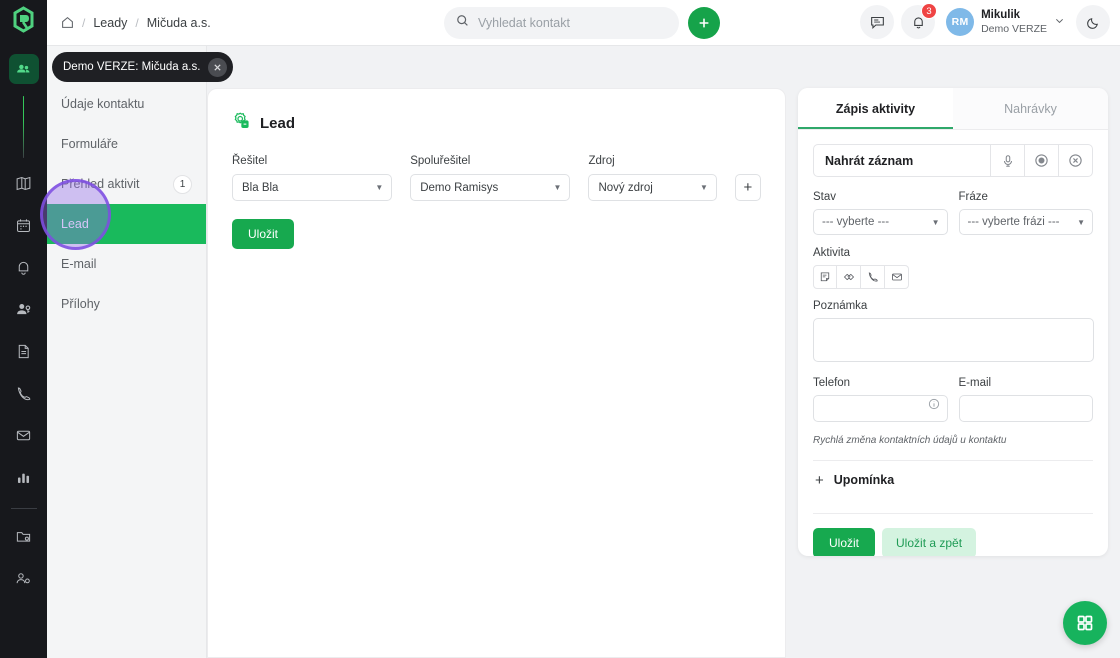 The height and width of the screenshot is (658, 1120). Describe the element at coordinates (1075, 160) in the screenshot. I see `cancel-circle-icon` at that location.